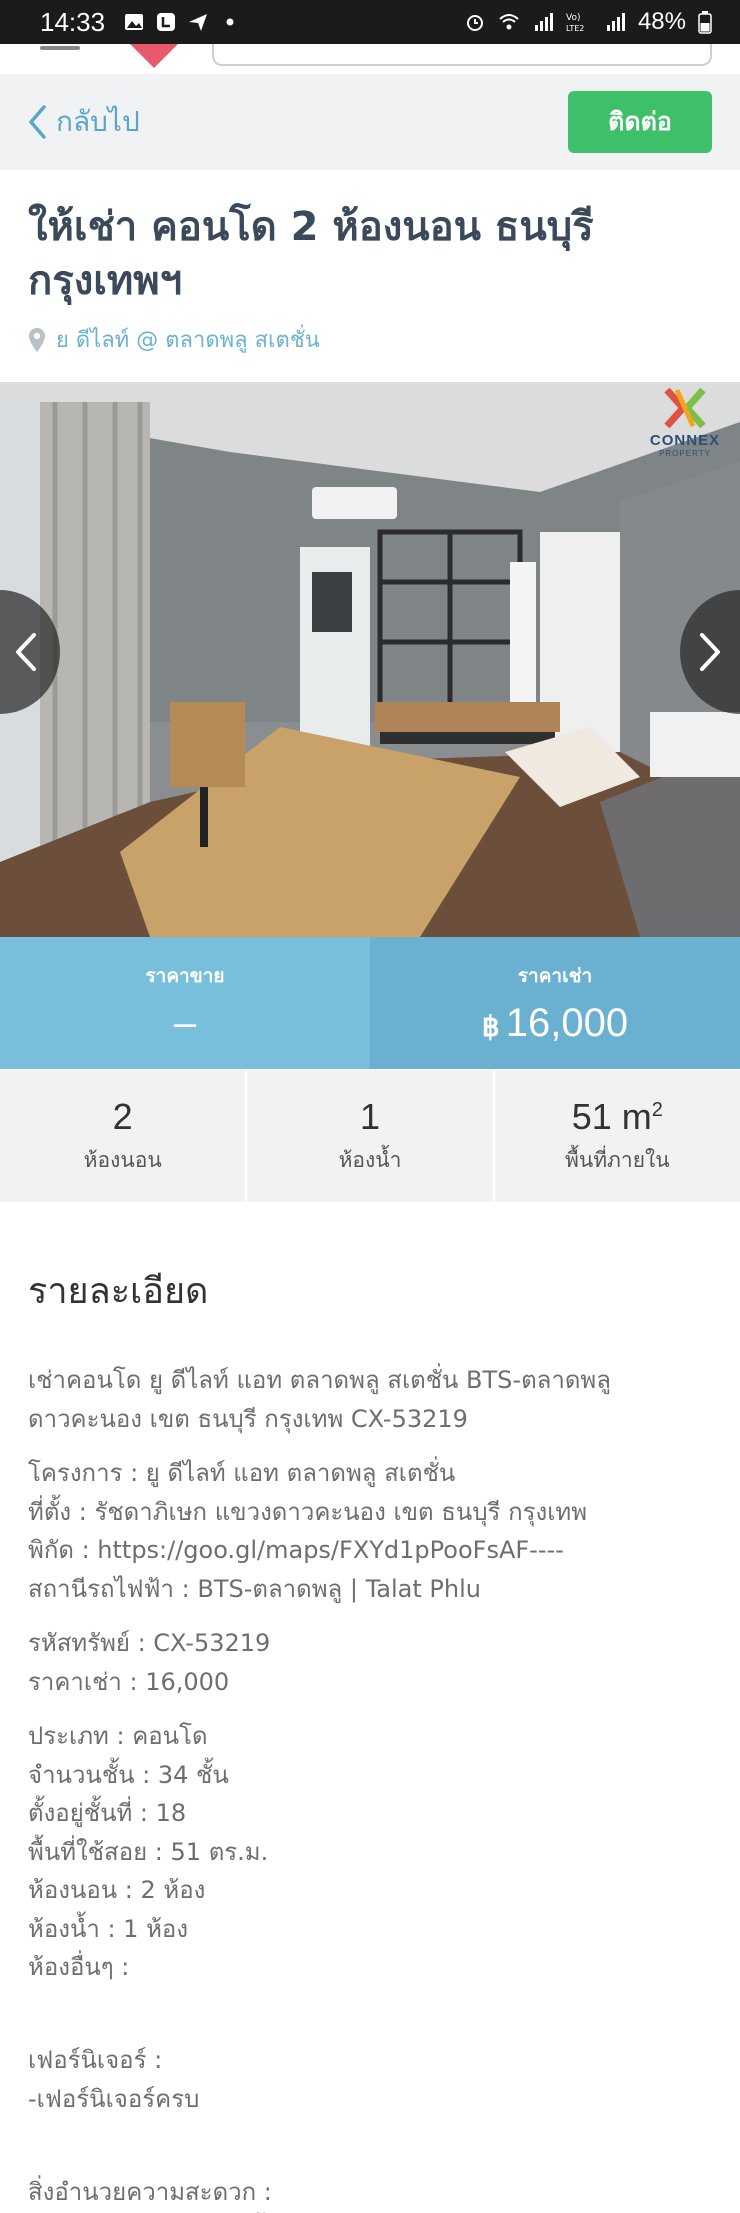  Describe the element at coordinates (567, 1022) in the screenshot. I see `rent-price-value: 16,000` at that location.